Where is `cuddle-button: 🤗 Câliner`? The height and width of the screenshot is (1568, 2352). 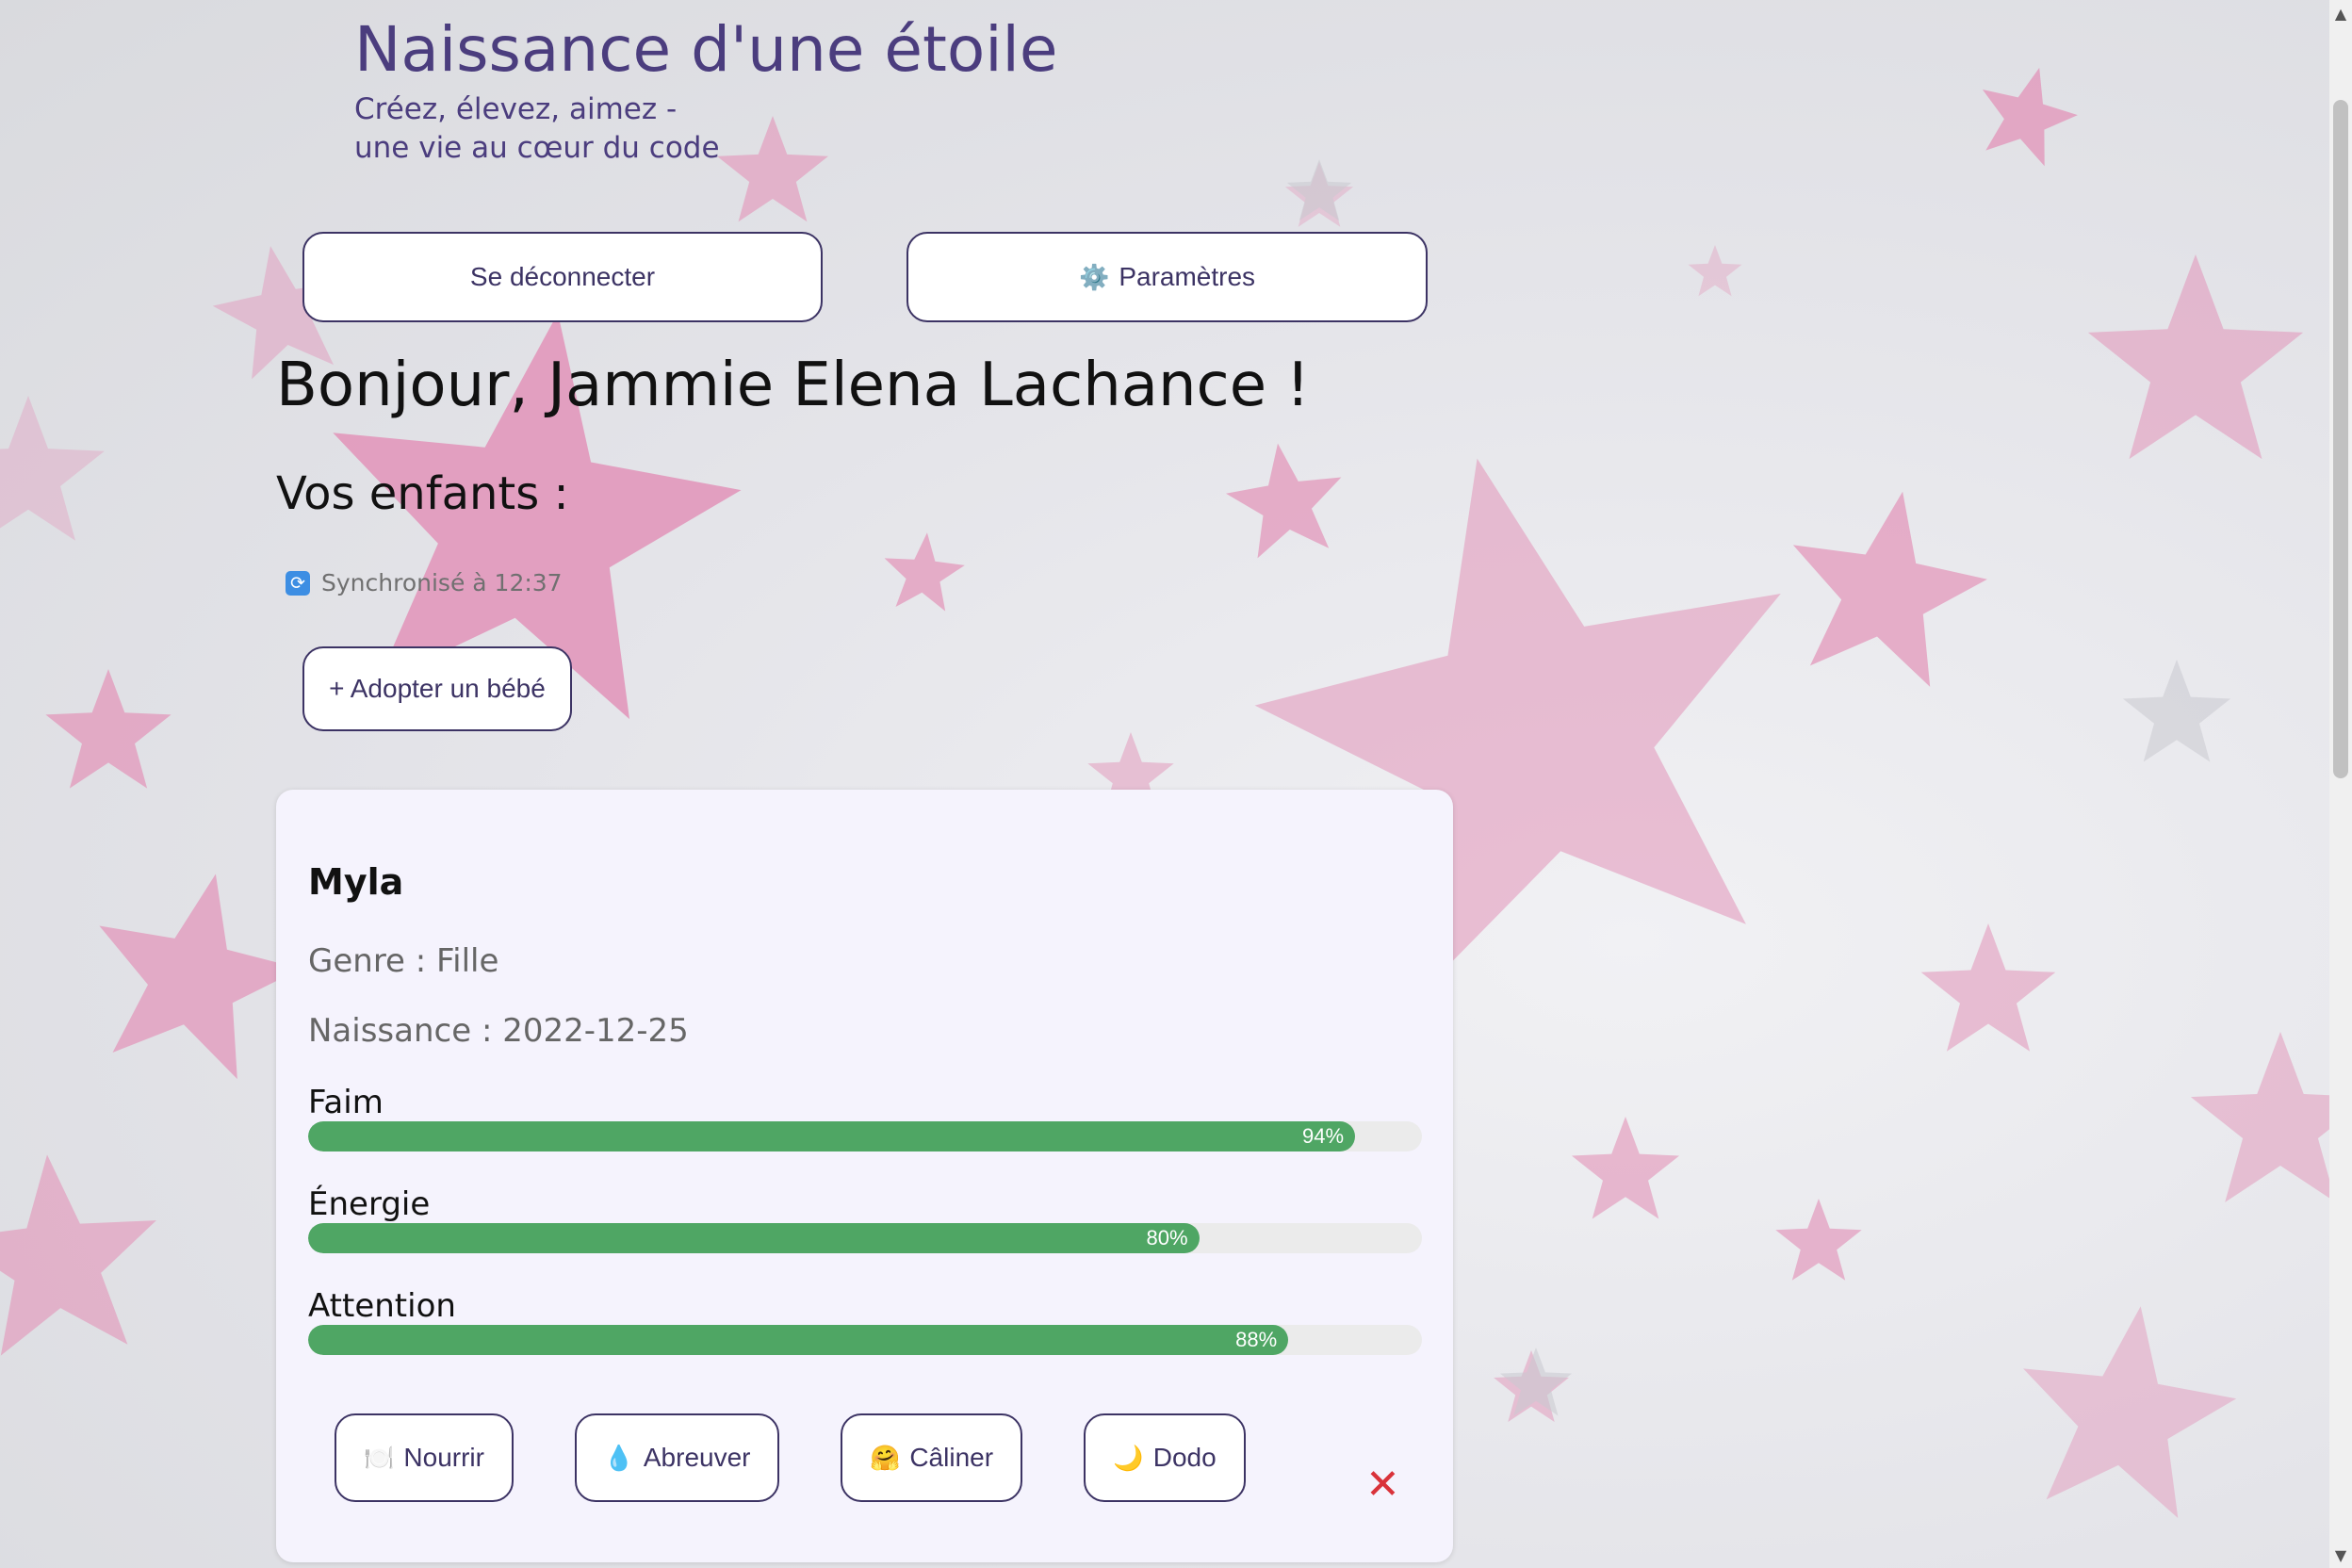
cuddle-button: 🤗 Câliner is located at coordinates (932, 1457).